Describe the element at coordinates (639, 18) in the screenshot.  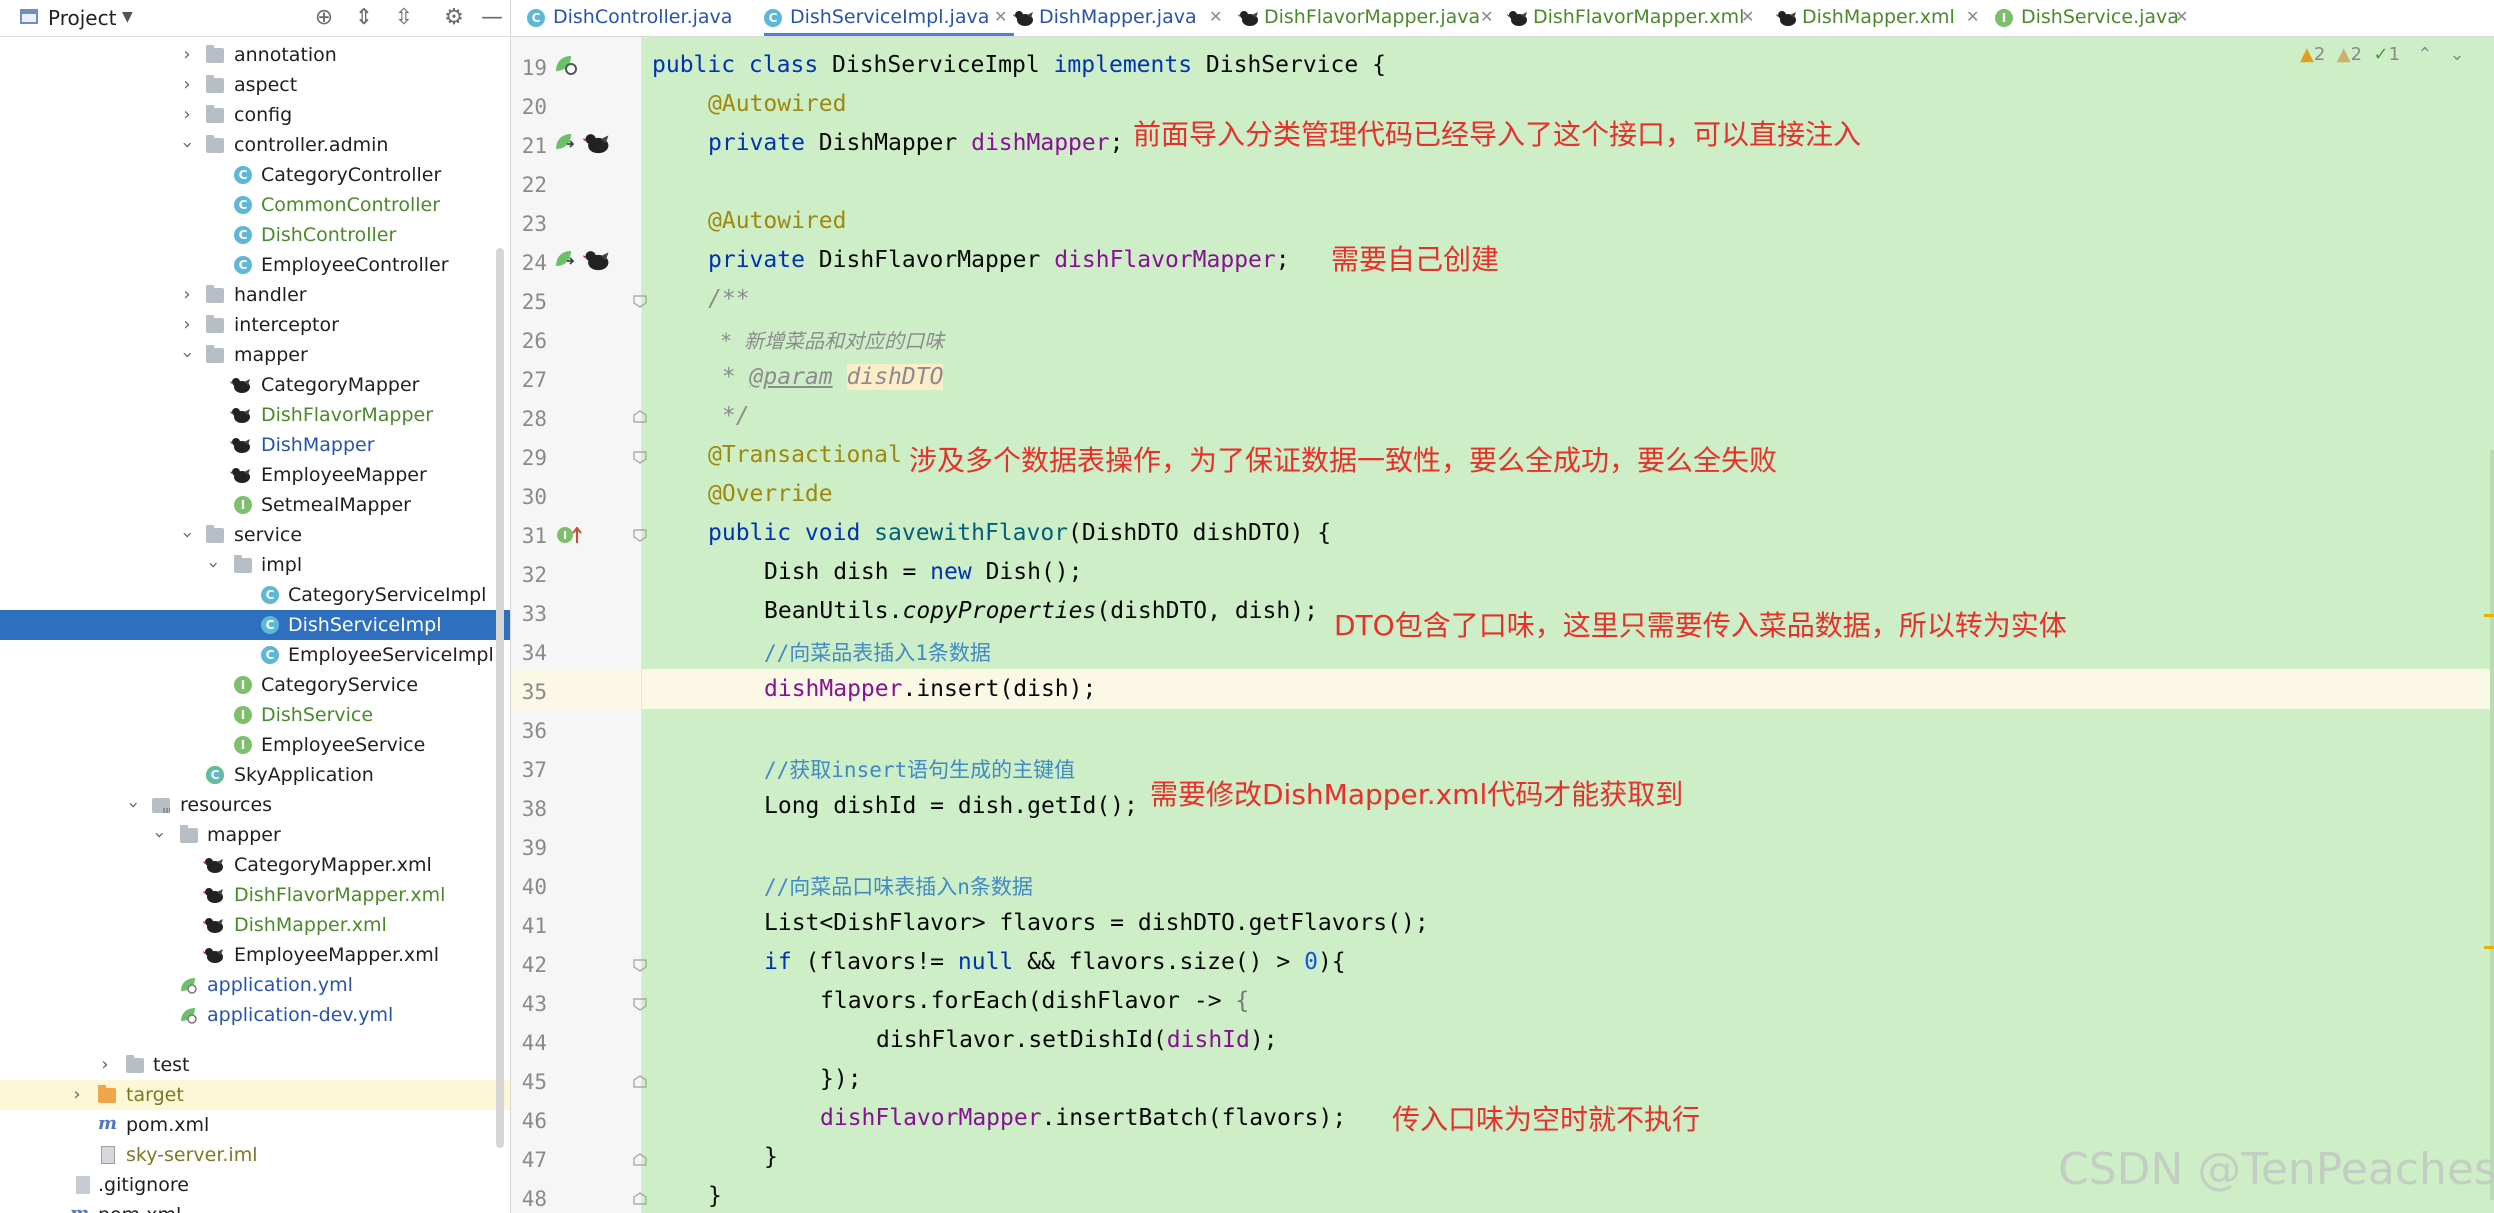
I see `tab-dish-controller: C DishController.java` at that location.